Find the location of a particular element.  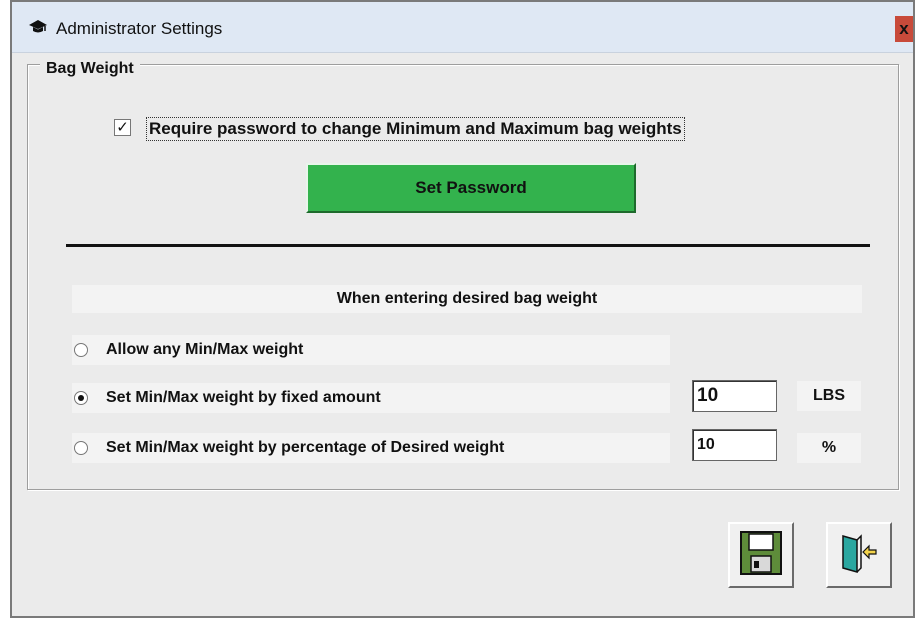

require-password-checkbox: ✓ is located at coordinates (122, 127).